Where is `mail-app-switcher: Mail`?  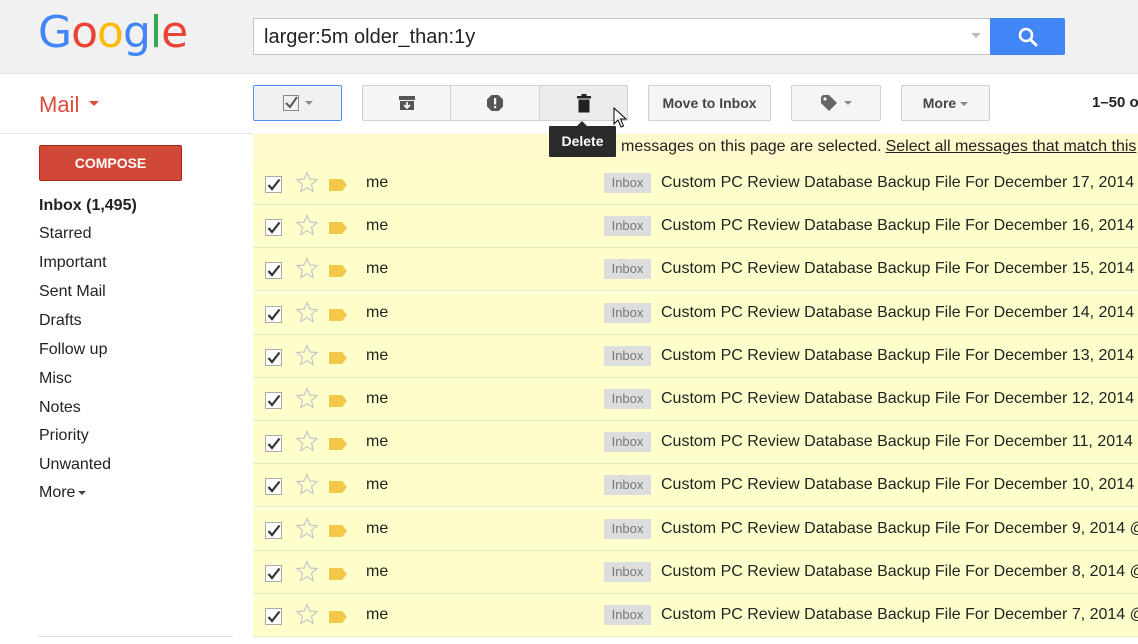 mail-app-switcher: Mail is located at coordinates (59, 105).